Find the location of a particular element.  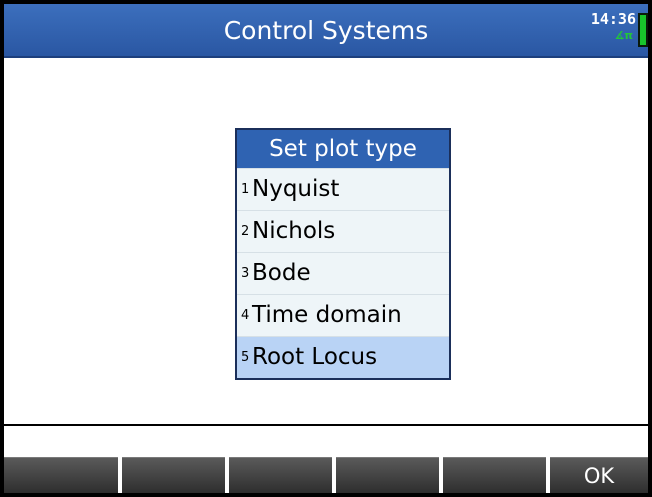

menu-item-time-domain: 4 Time domain is located at coordinates (343, 315).